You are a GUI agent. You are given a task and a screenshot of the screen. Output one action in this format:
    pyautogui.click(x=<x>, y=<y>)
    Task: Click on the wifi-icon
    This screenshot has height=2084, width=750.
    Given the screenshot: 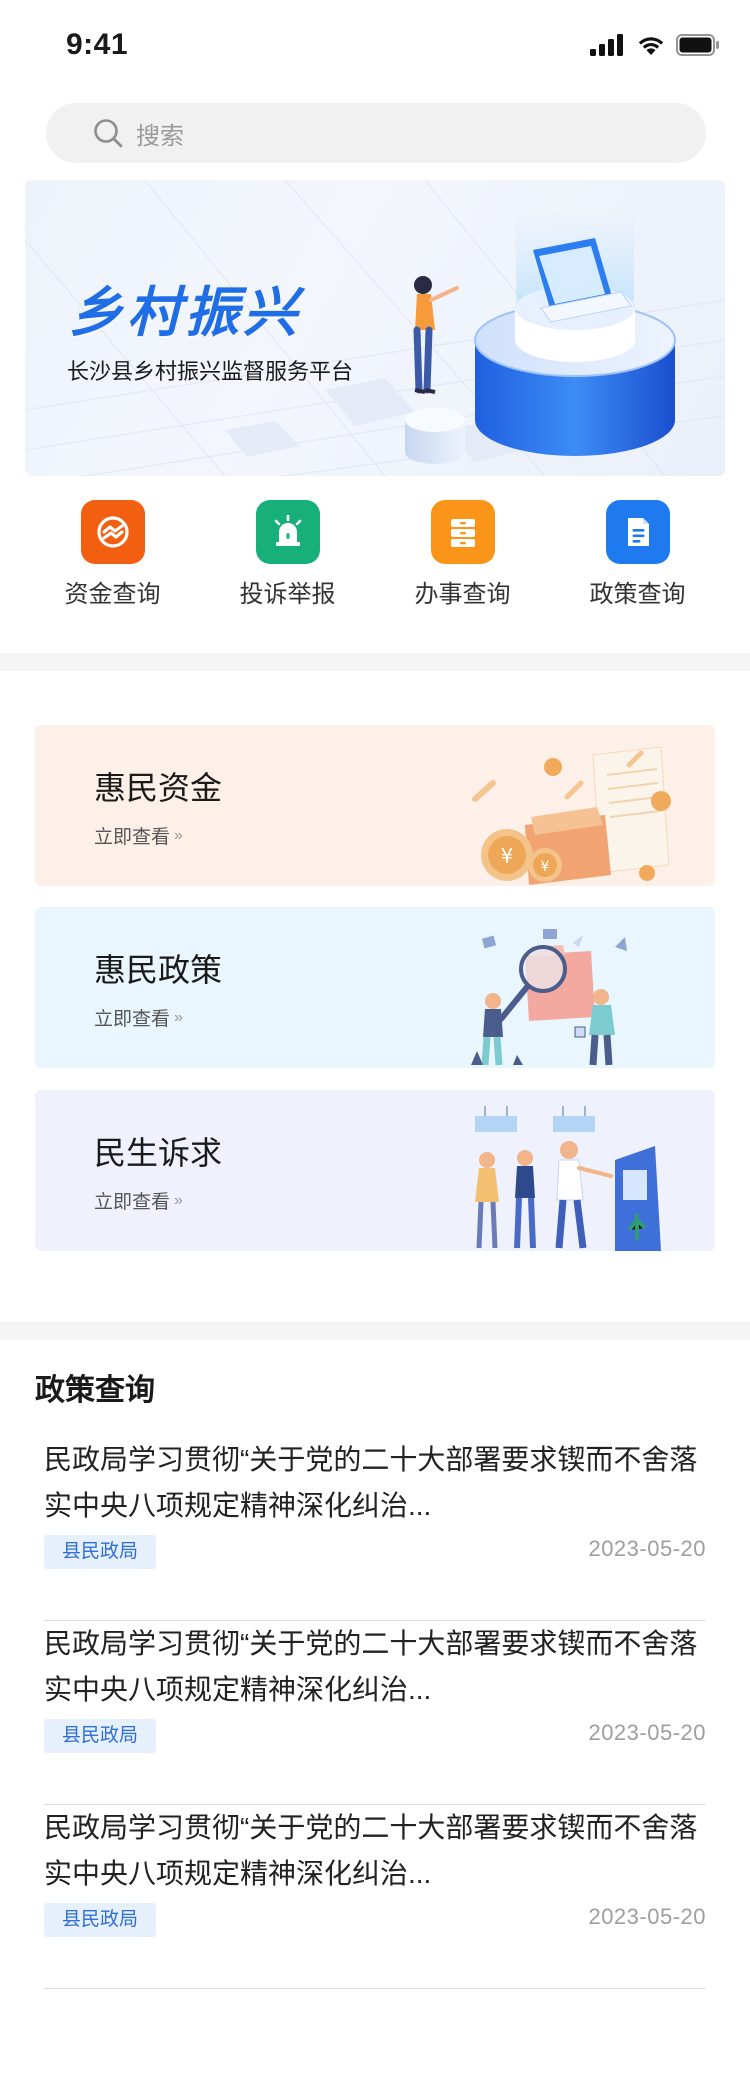 What is the action you would take?
    pyautogui.click(x=651, y=46)
    